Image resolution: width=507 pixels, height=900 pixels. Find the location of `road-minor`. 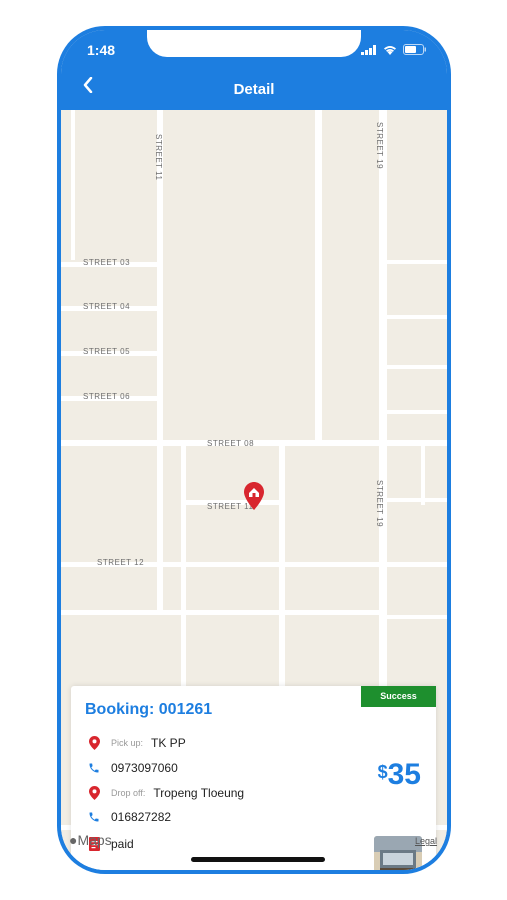

road-minor is located at coordinates (318, 277).